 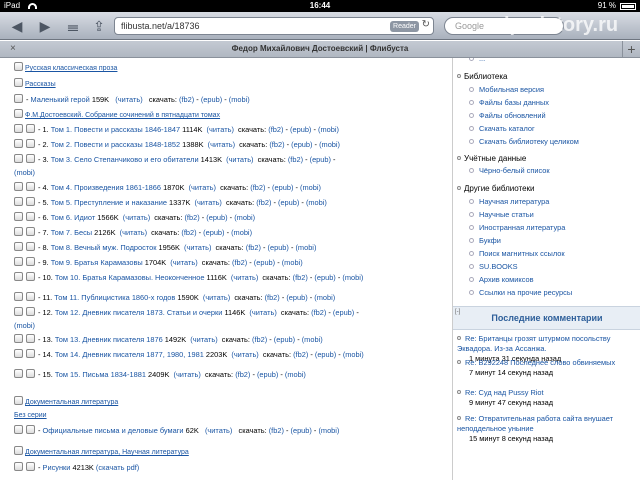 I want to click on sidebar-item: Научная литература, so click(x=509, y=201).